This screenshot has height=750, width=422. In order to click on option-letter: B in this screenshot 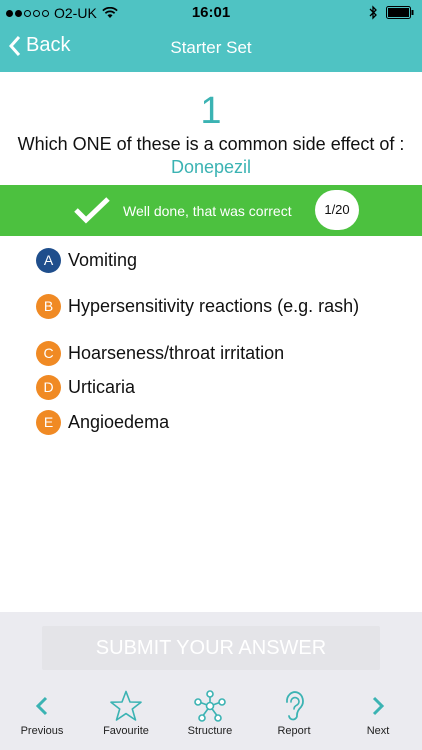, I will do `click(48, 306)`.